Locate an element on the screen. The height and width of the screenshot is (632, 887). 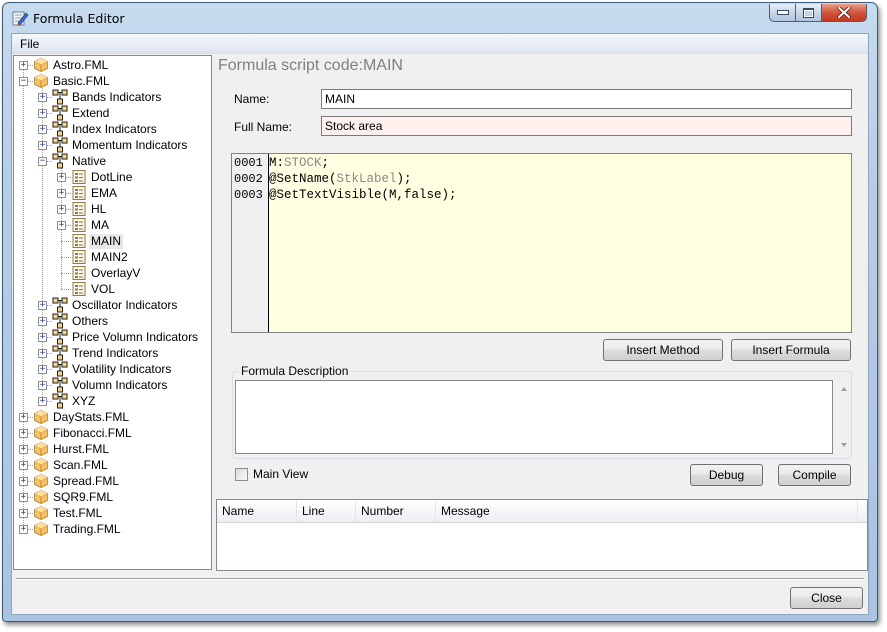
column-header-message: Message is located at coordinates (647, 511).